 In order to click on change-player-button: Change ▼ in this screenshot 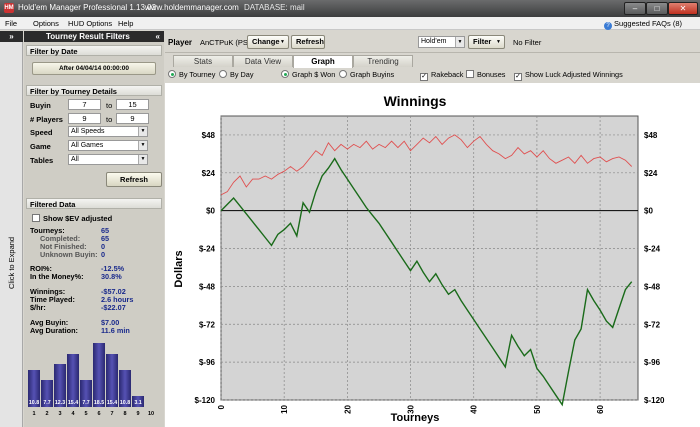, I will do `click(268, 42)`.